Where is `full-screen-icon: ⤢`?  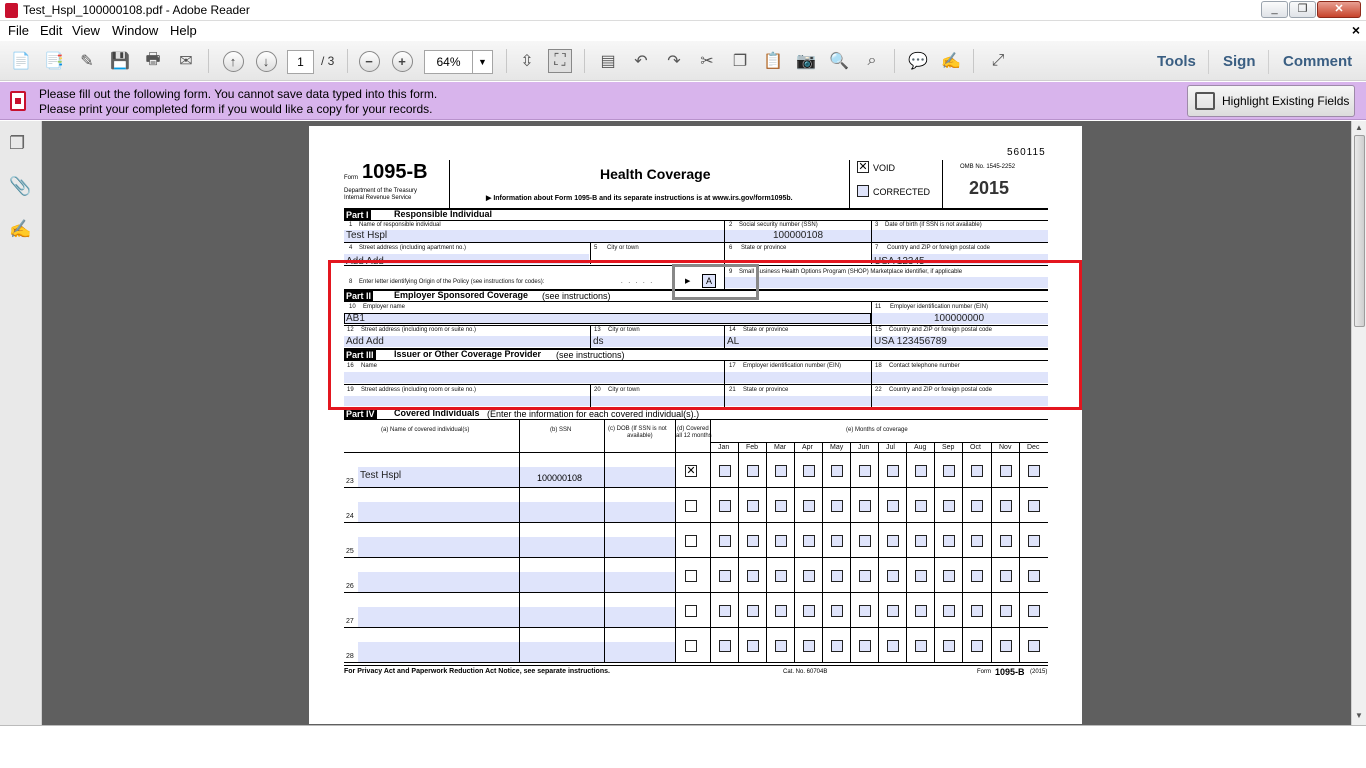 full-screen-icon: ⤢ is located at coordinates (998, 61).